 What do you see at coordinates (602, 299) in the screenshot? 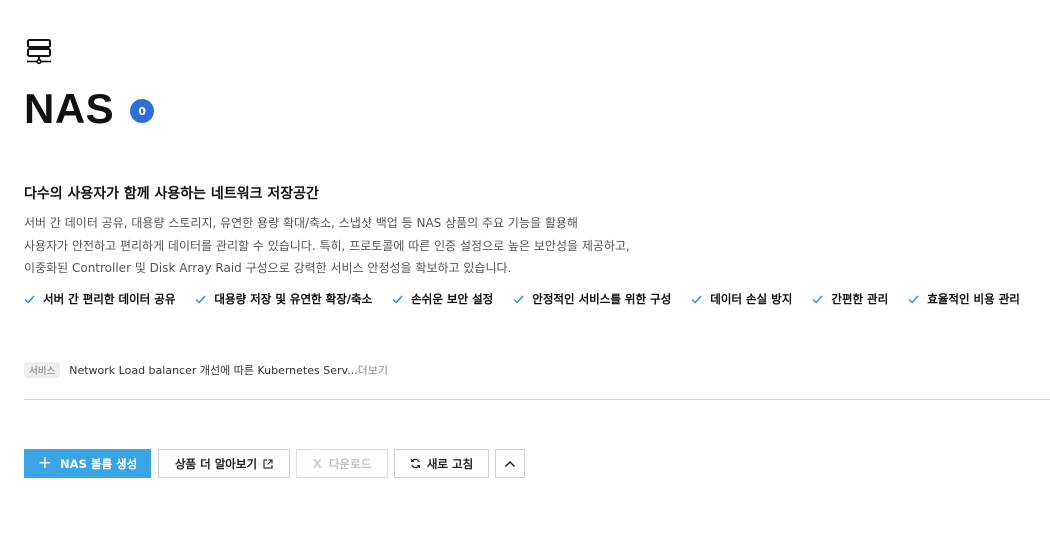
I see `feature-label: 안정적인 서비스를 위한 구성` at bounding box center [602, 299].